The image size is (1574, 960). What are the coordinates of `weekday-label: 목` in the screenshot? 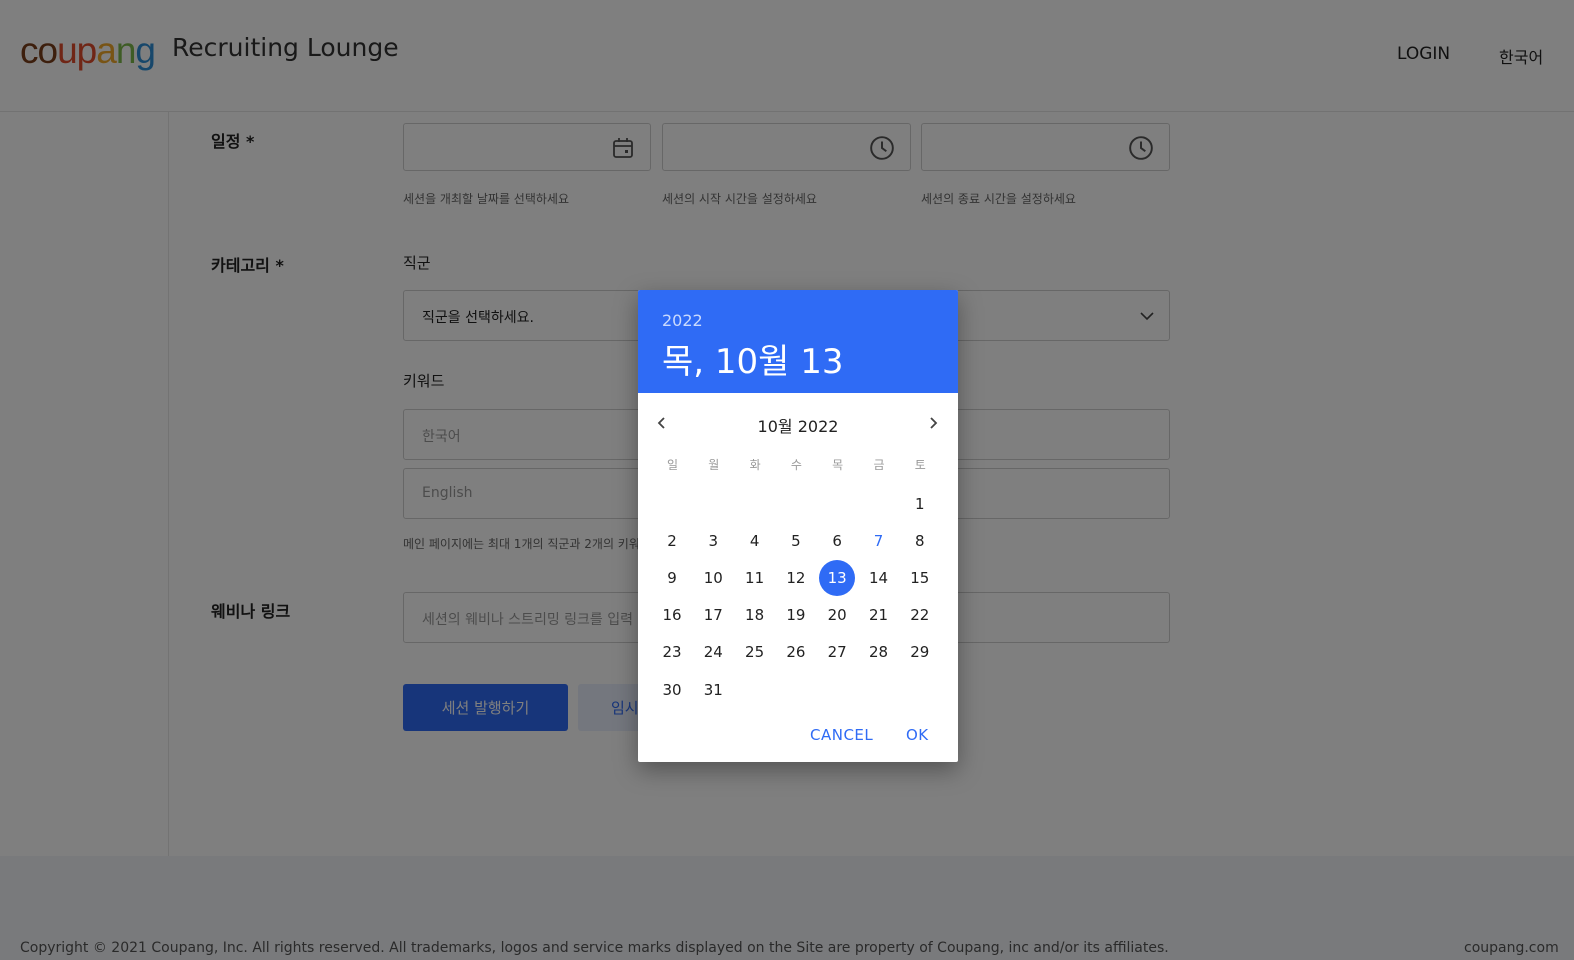 It's located at (838, 465).